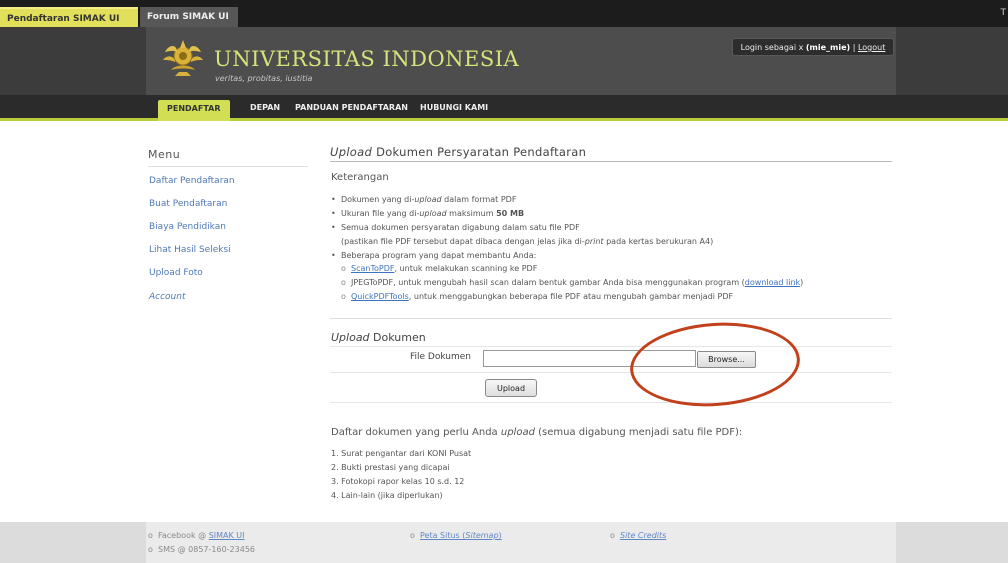  Describe the element at coordinates (416, 432) in the screenshot. I see `list-title-text: Daftar dokumen yang perlu Anda` at that location.